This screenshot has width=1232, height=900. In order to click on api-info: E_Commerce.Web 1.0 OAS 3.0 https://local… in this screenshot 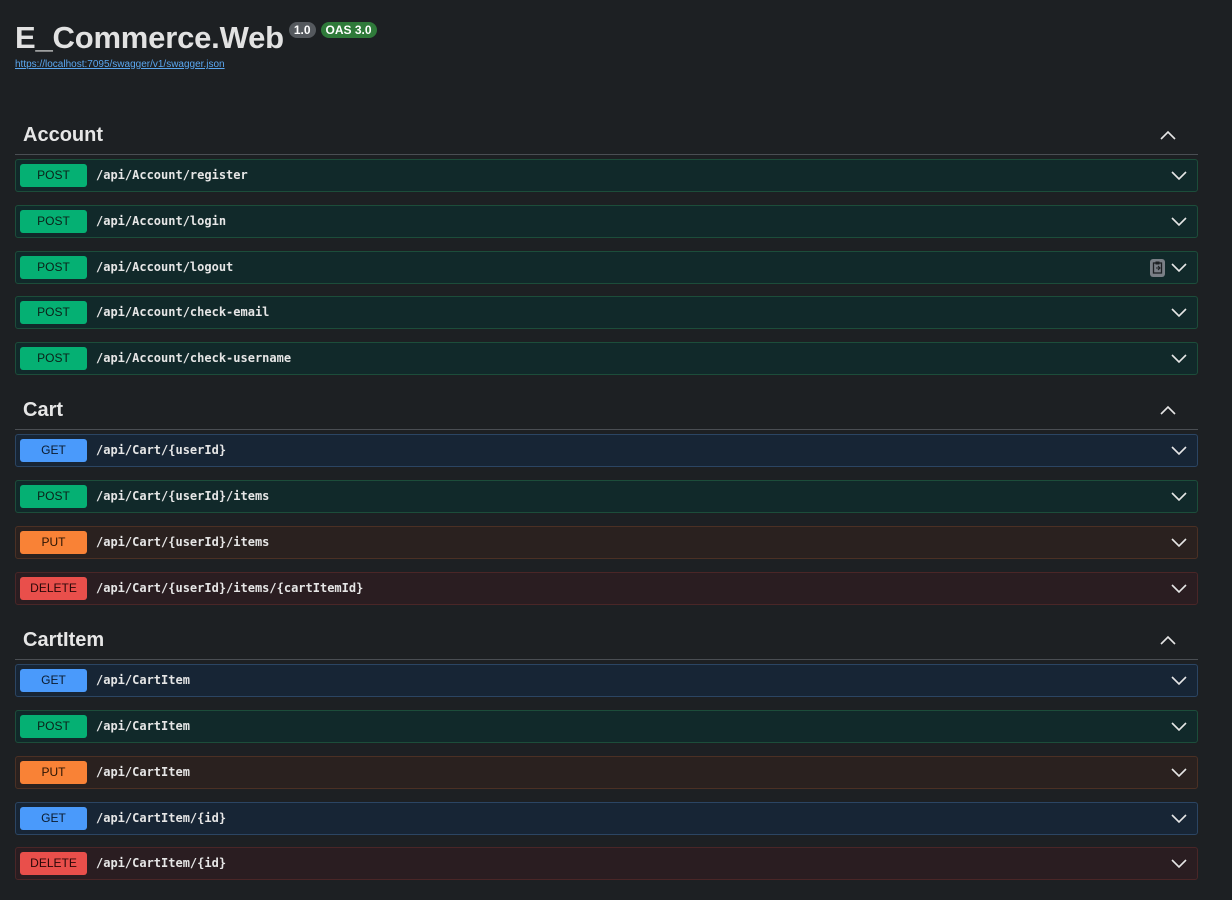, I will do `click(196, 44)`.